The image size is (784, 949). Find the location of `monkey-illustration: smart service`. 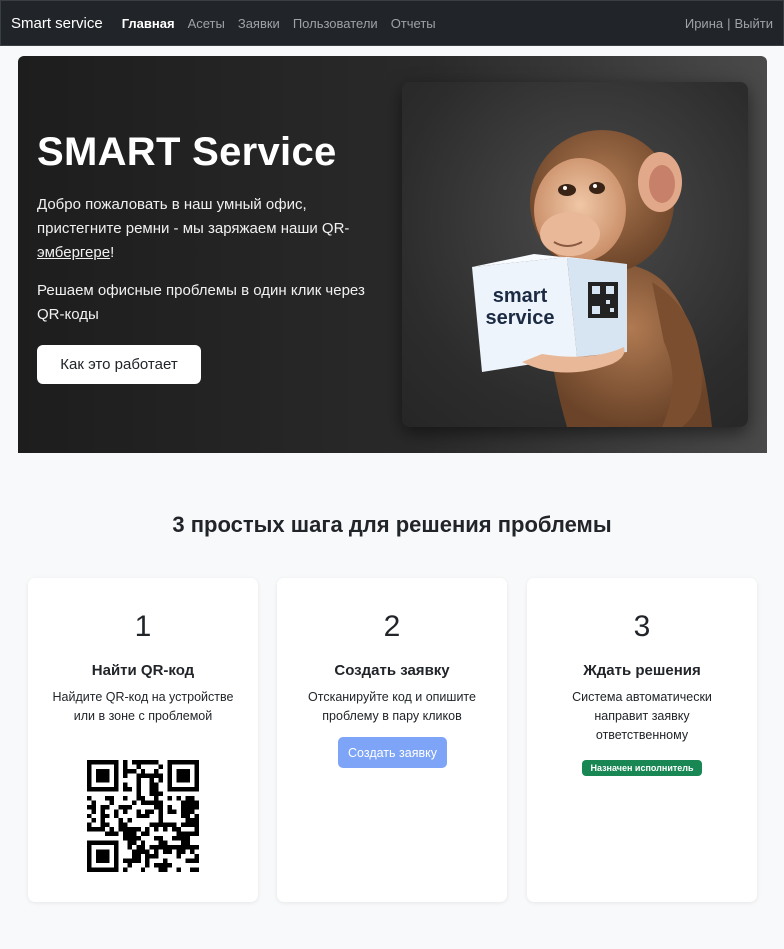

monkey-illustration: smart service is located at coordinates (592, 278).